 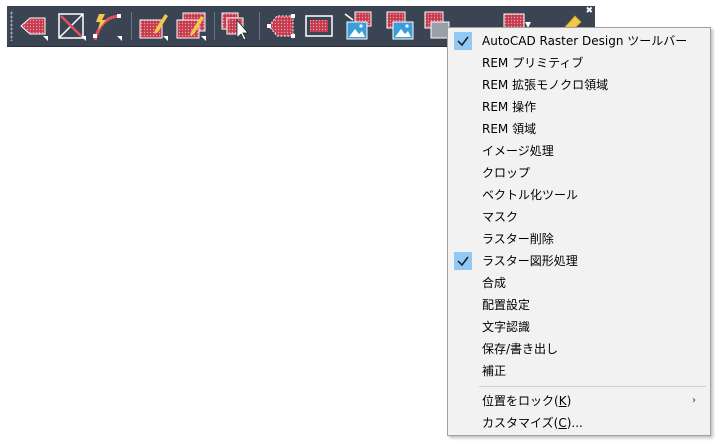 I want to click on image-insert-icon, so click(x=358, y=25).